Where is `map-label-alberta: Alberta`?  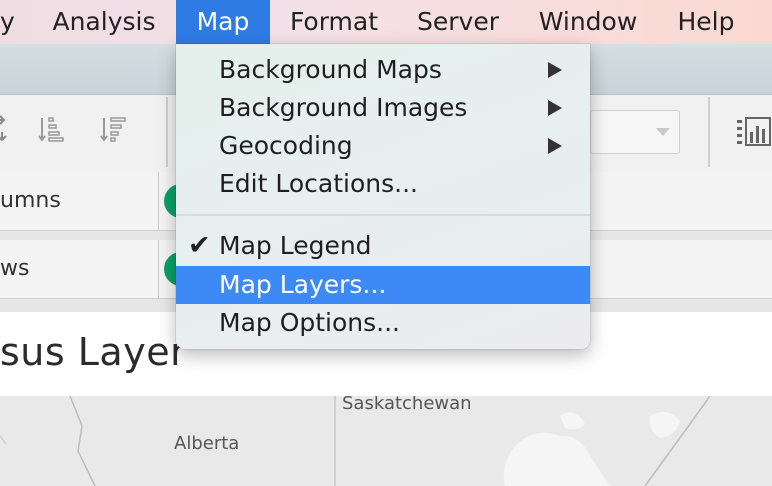 map-label-alberta: Alberta is located at coordinates (207, 443).